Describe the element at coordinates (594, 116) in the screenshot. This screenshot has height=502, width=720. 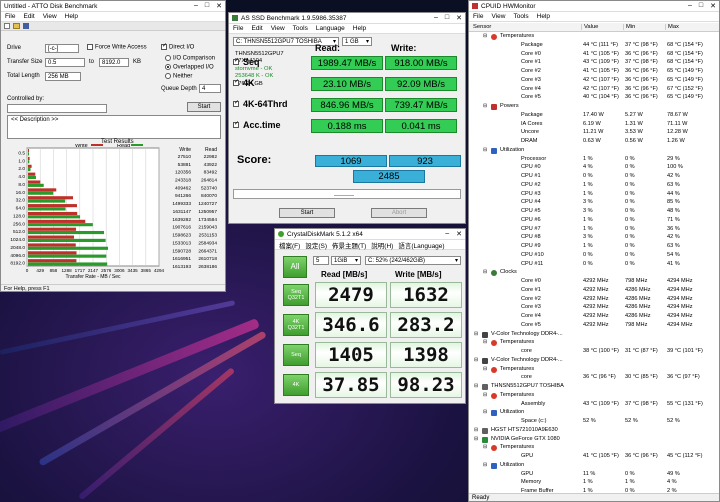
I see `sensor-row: Package 17.40 W 5.27 W 78.67 W` at that location.